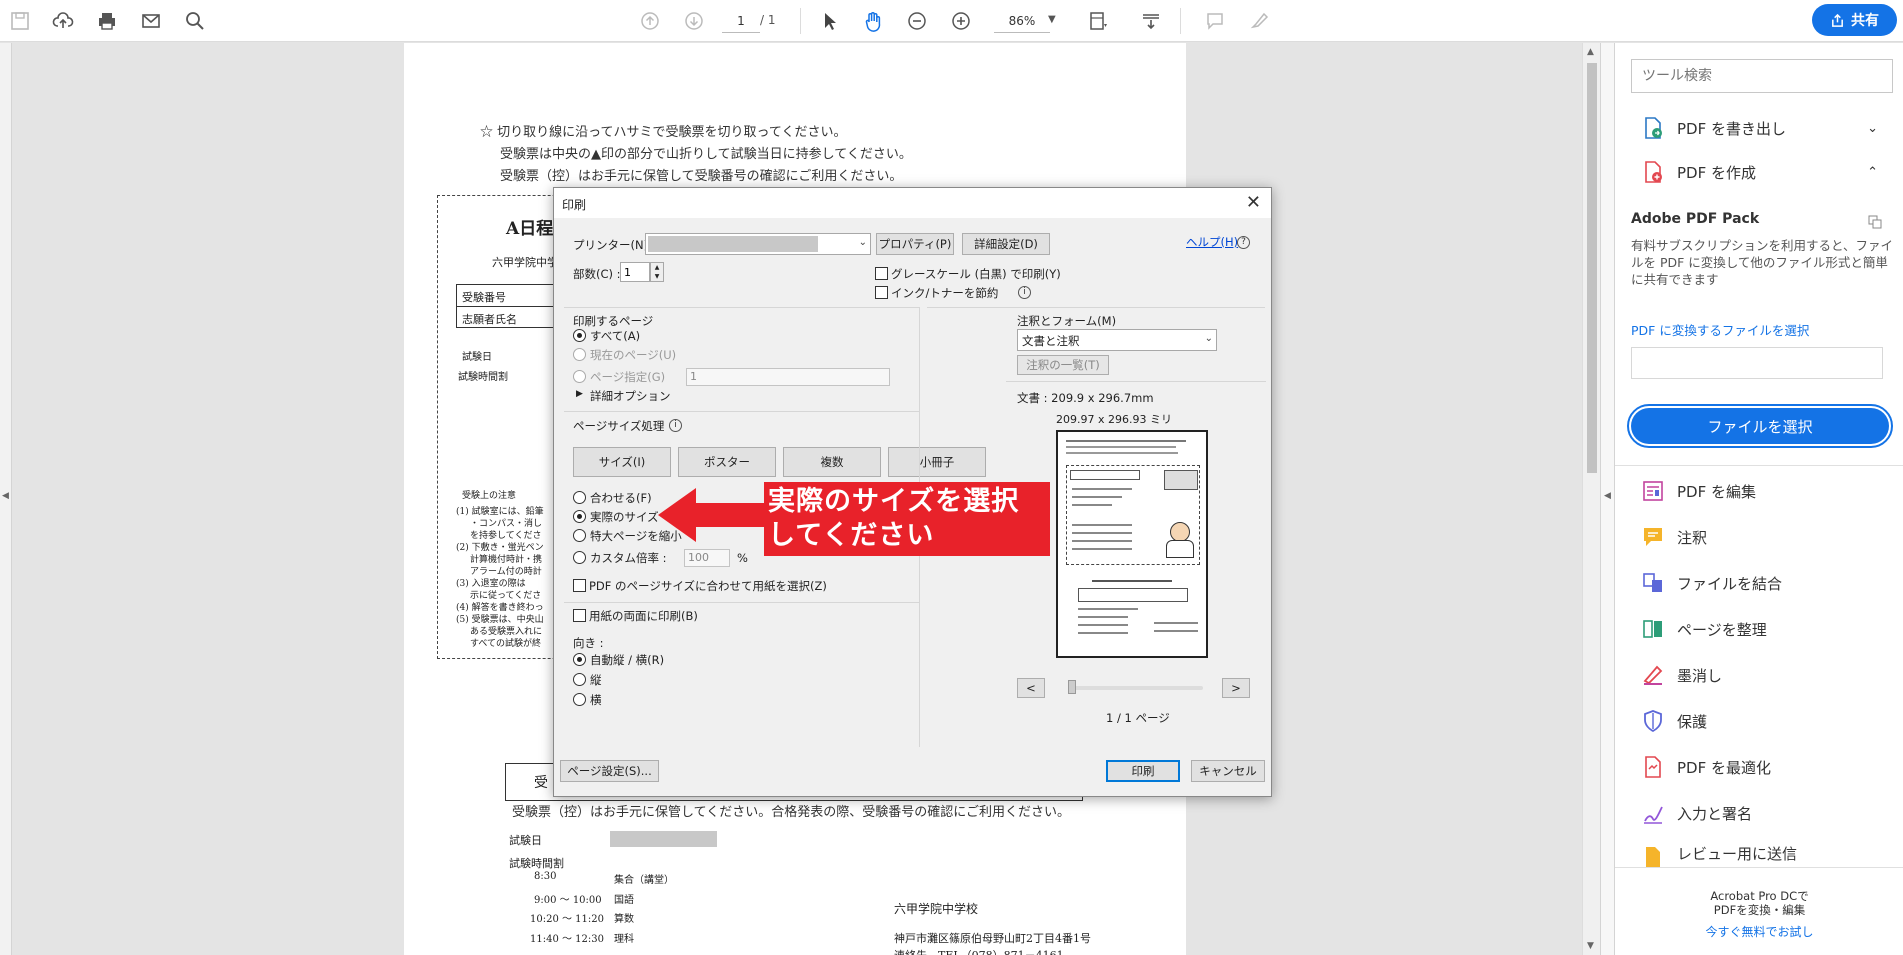 This screenshot has height=955, width=1903. I want to click on duplex-checkbox, so click(579, 615).